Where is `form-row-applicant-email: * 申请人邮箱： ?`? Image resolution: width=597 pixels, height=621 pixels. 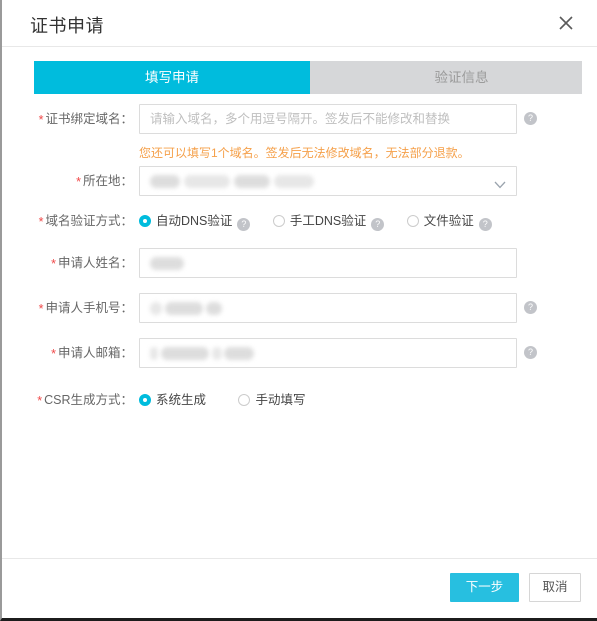 form-row-applicant-email: * 申请人邮箱： ? is located at coordinates (299, 361).